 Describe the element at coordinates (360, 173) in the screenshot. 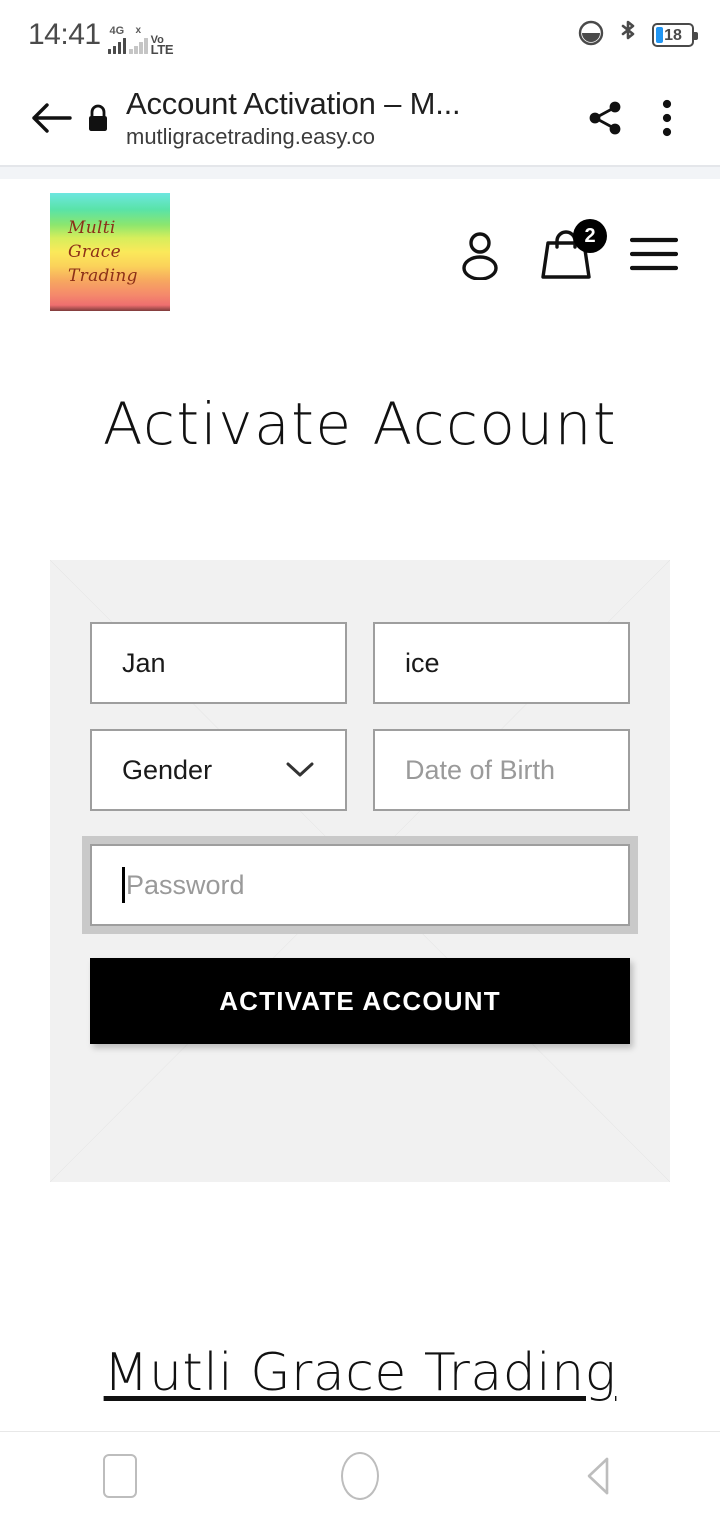

I see `page-top-band` at that location.